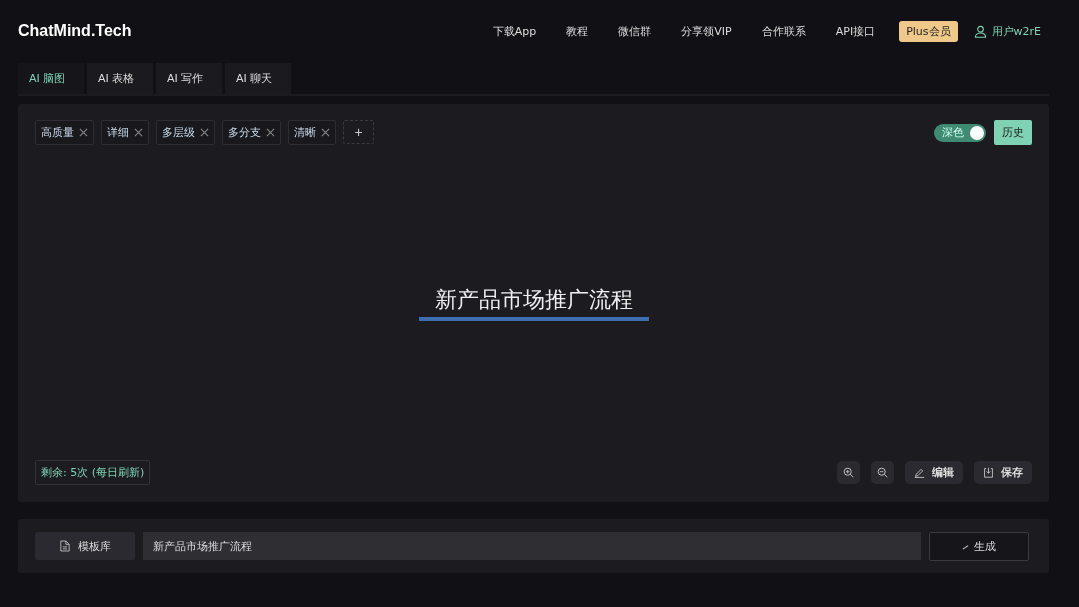  Describe the element at coordinates (928, 31) in the screenshot. I see `plus-member-button: Plus会员` at that location.